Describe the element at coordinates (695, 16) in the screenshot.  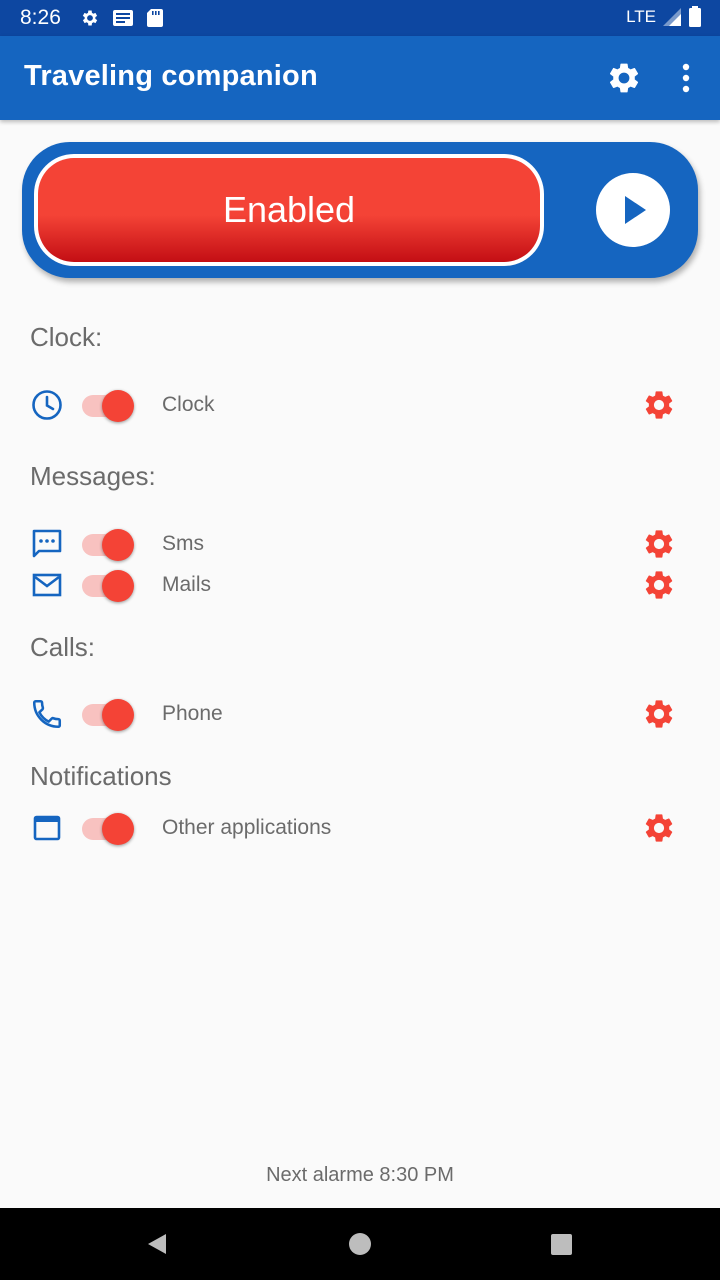
I see `battery-icon` at that location.